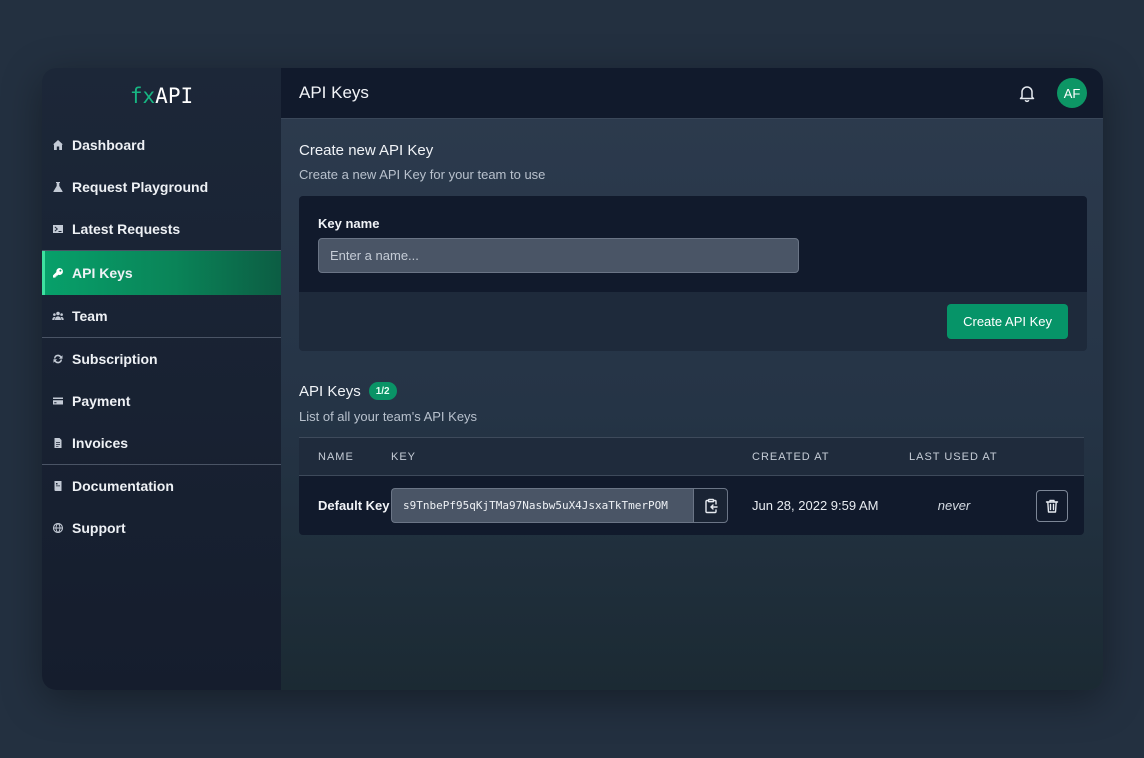 This screenshot has width=1144, height=758. Describe the element at coordinates (354, 505) in the screenshot. I see `key-name-cell: Default Key` at that location.